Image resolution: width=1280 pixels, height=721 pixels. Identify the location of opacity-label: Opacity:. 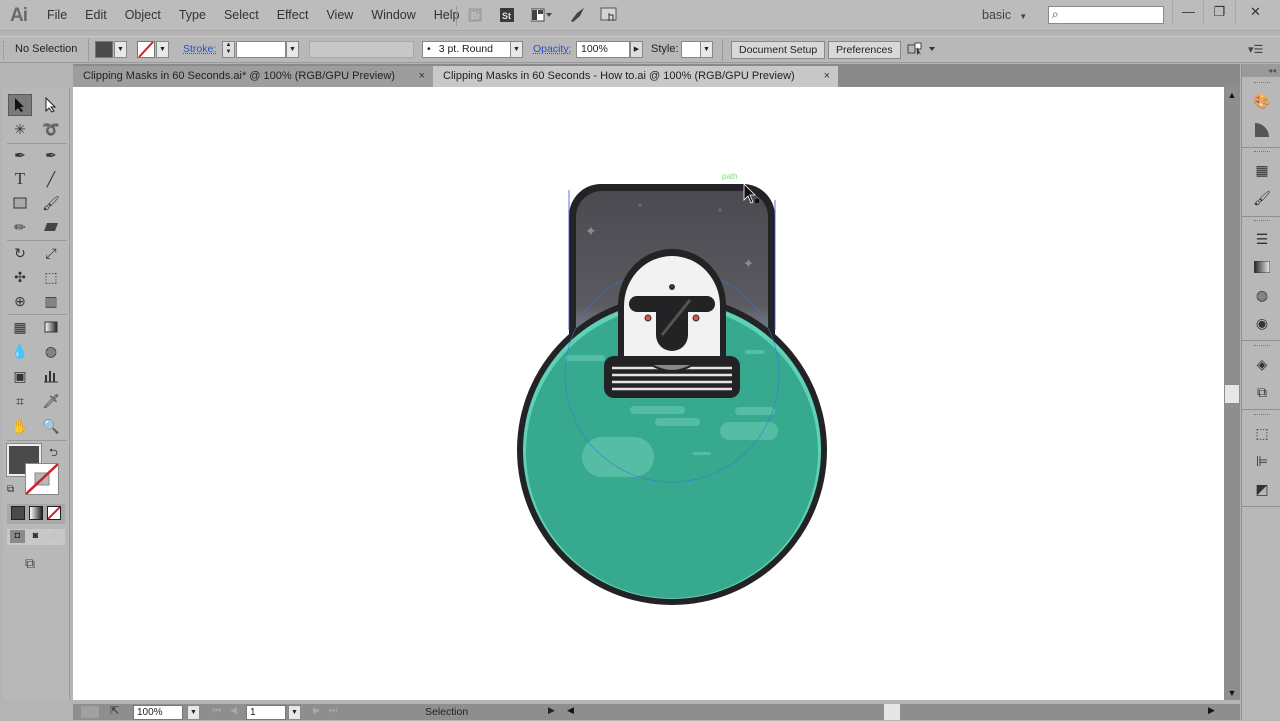
(552, 49).